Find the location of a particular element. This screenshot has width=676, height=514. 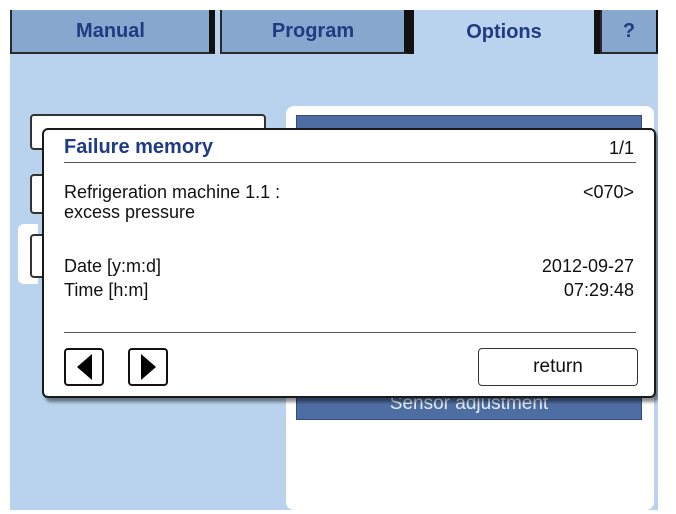

return-label: return is located at coordinates (558, 366).